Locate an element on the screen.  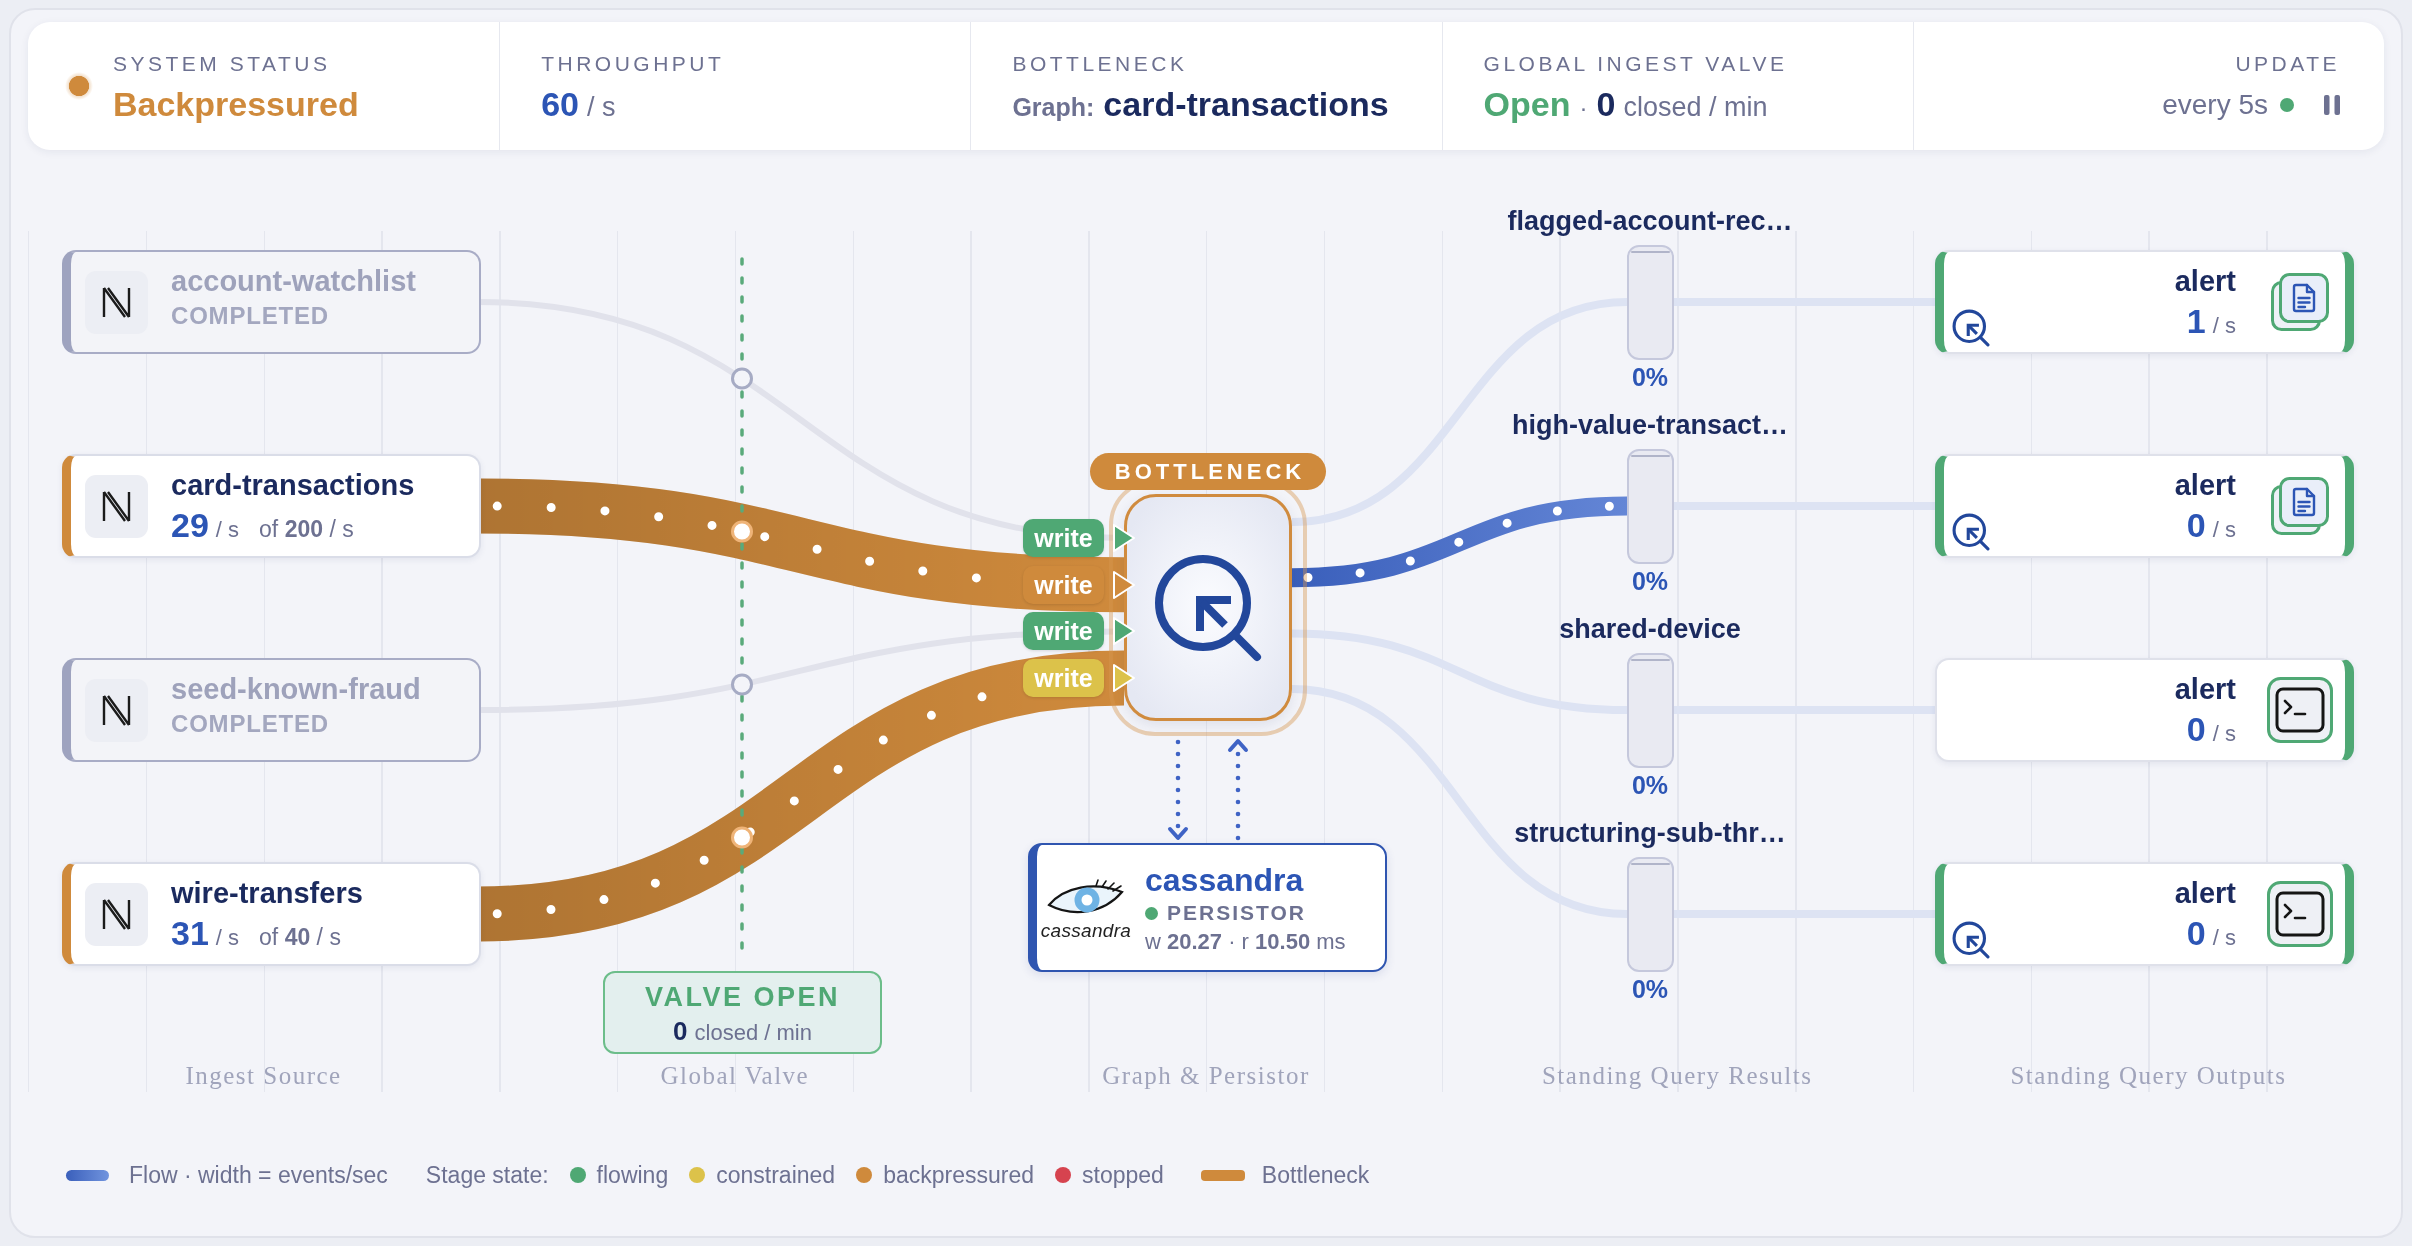
legend-text: Flow · width = events/sec is located at coordinates (258, 1175).